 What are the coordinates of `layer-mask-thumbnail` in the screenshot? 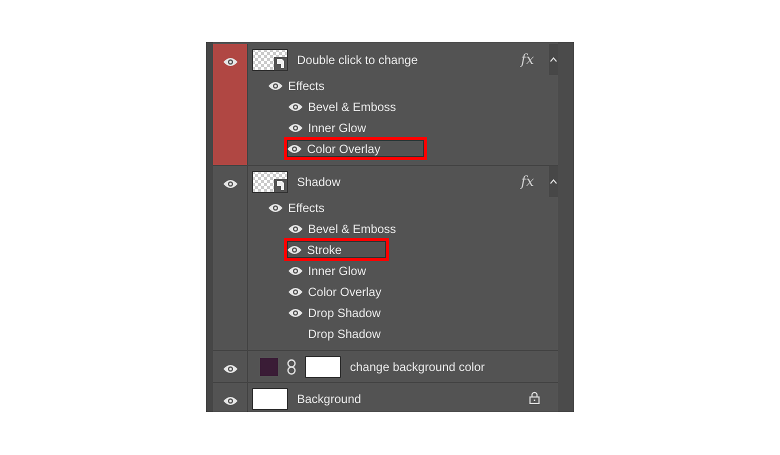 It's located at (323, 367).